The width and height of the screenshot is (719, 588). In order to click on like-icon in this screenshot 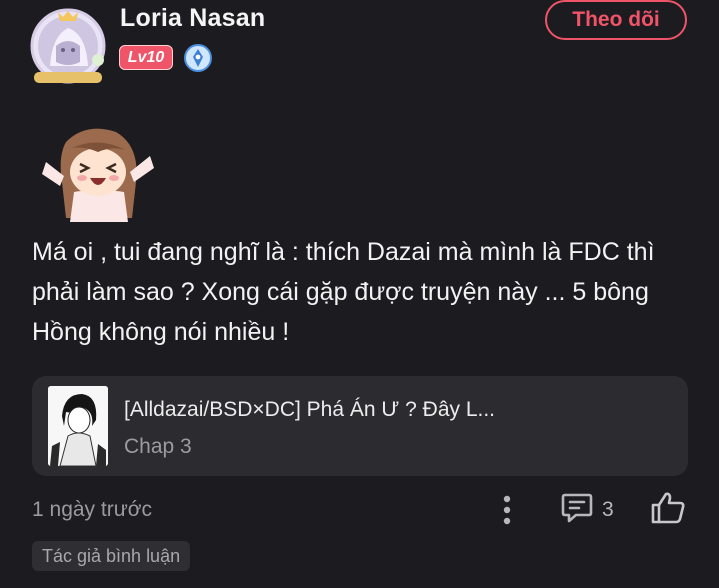, I will do `click(668, 508)`.